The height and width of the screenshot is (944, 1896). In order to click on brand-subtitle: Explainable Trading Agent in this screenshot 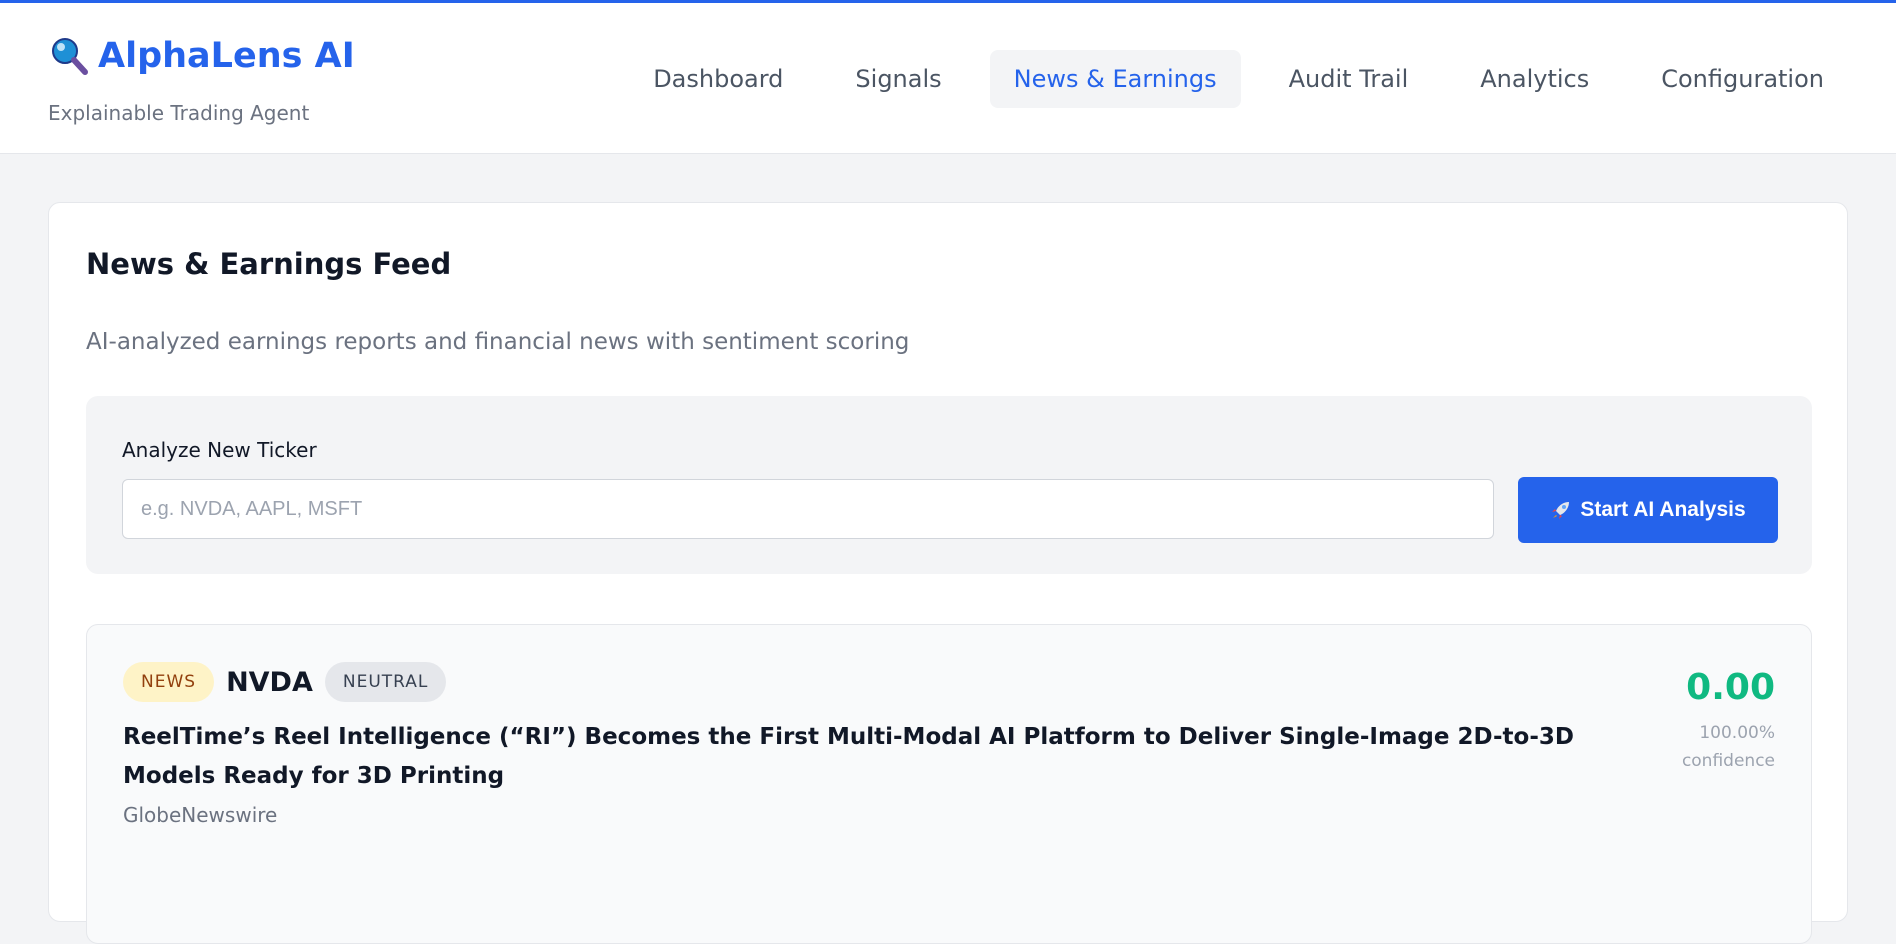, I will do `click(179, 113)`.